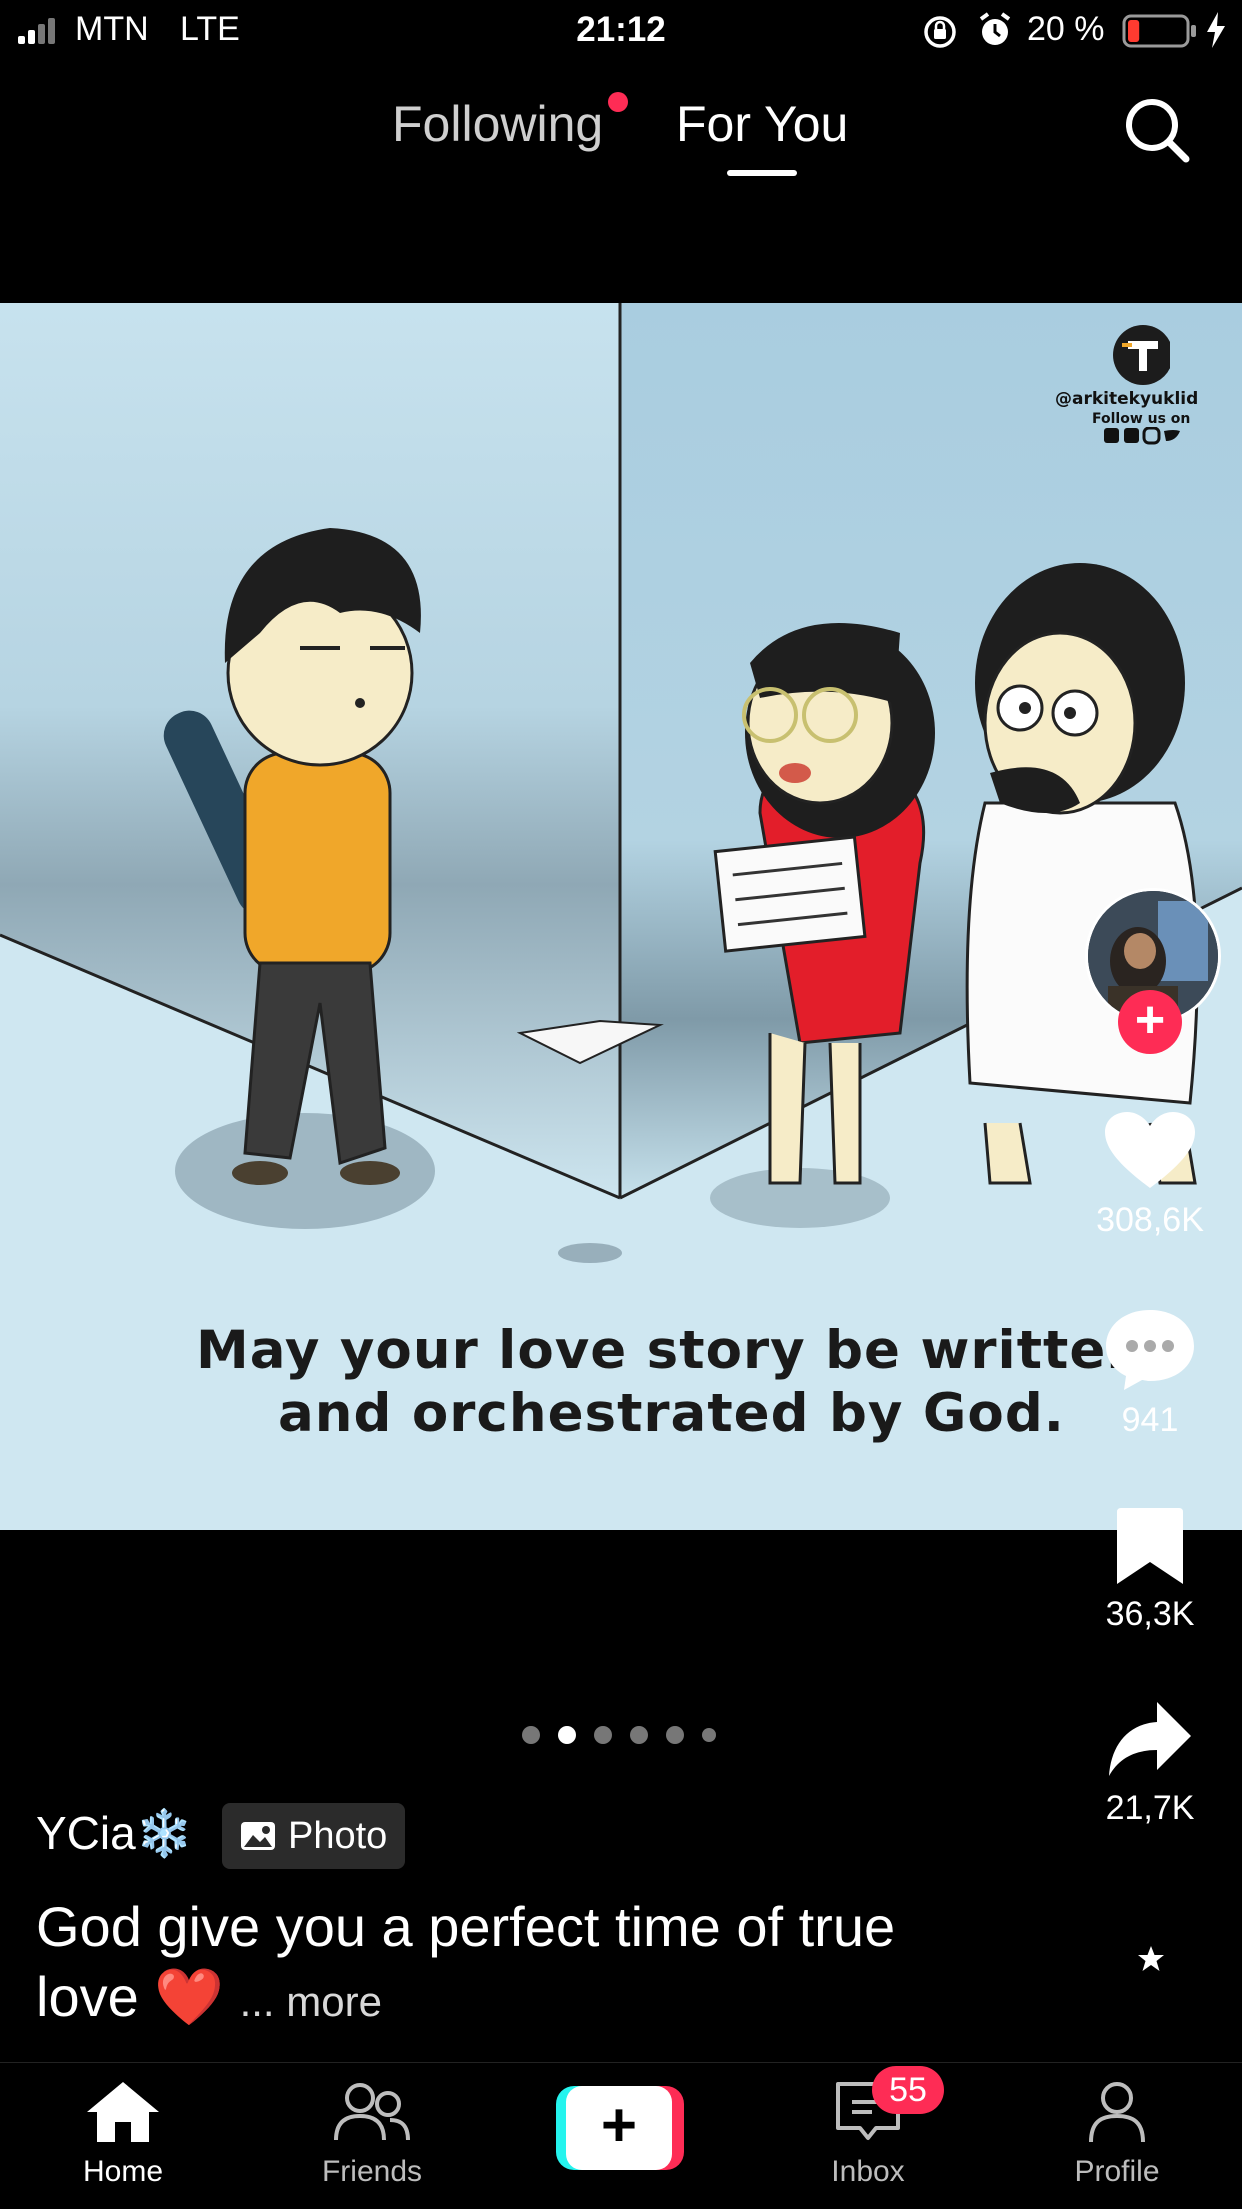  I want to click on sound-star-icon, so click(1151, 1959).